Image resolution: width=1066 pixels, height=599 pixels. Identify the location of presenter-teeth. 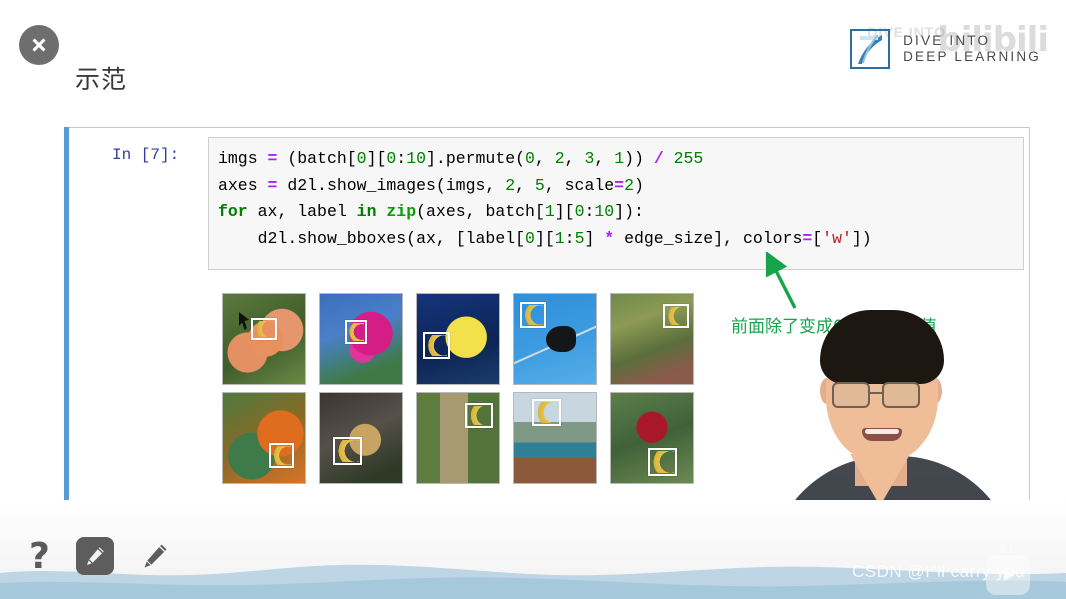
(882, 431).